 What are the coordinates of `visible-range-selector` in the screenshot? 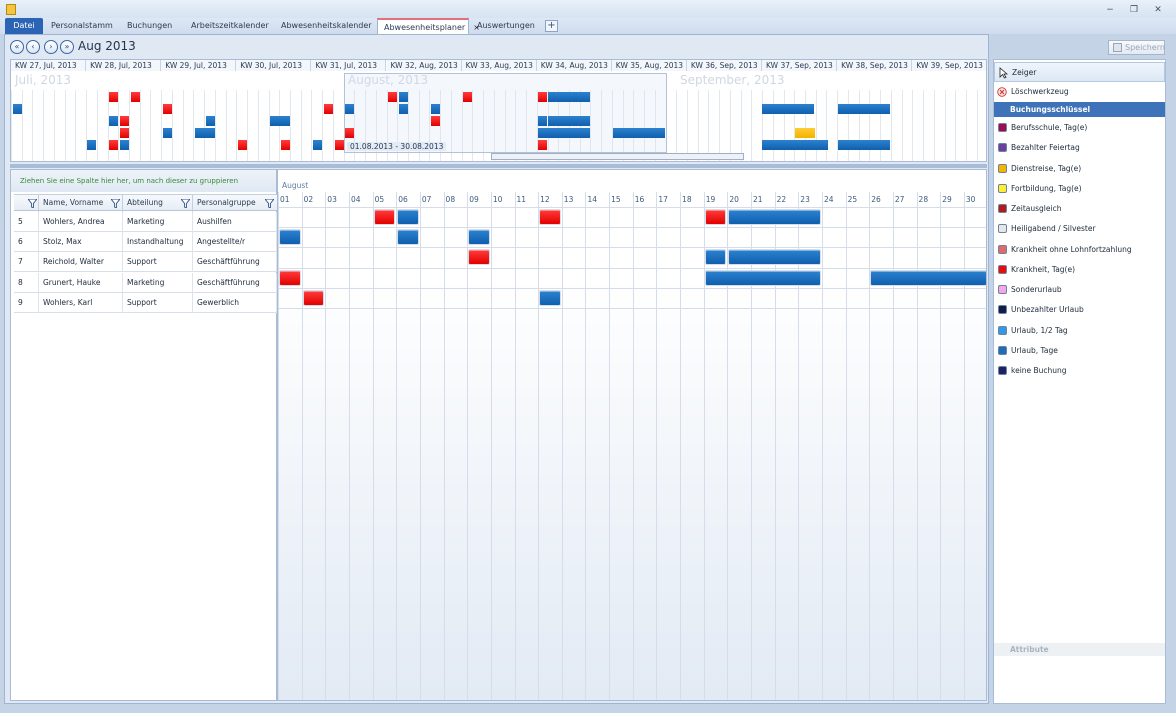 It's located at (505, 113).